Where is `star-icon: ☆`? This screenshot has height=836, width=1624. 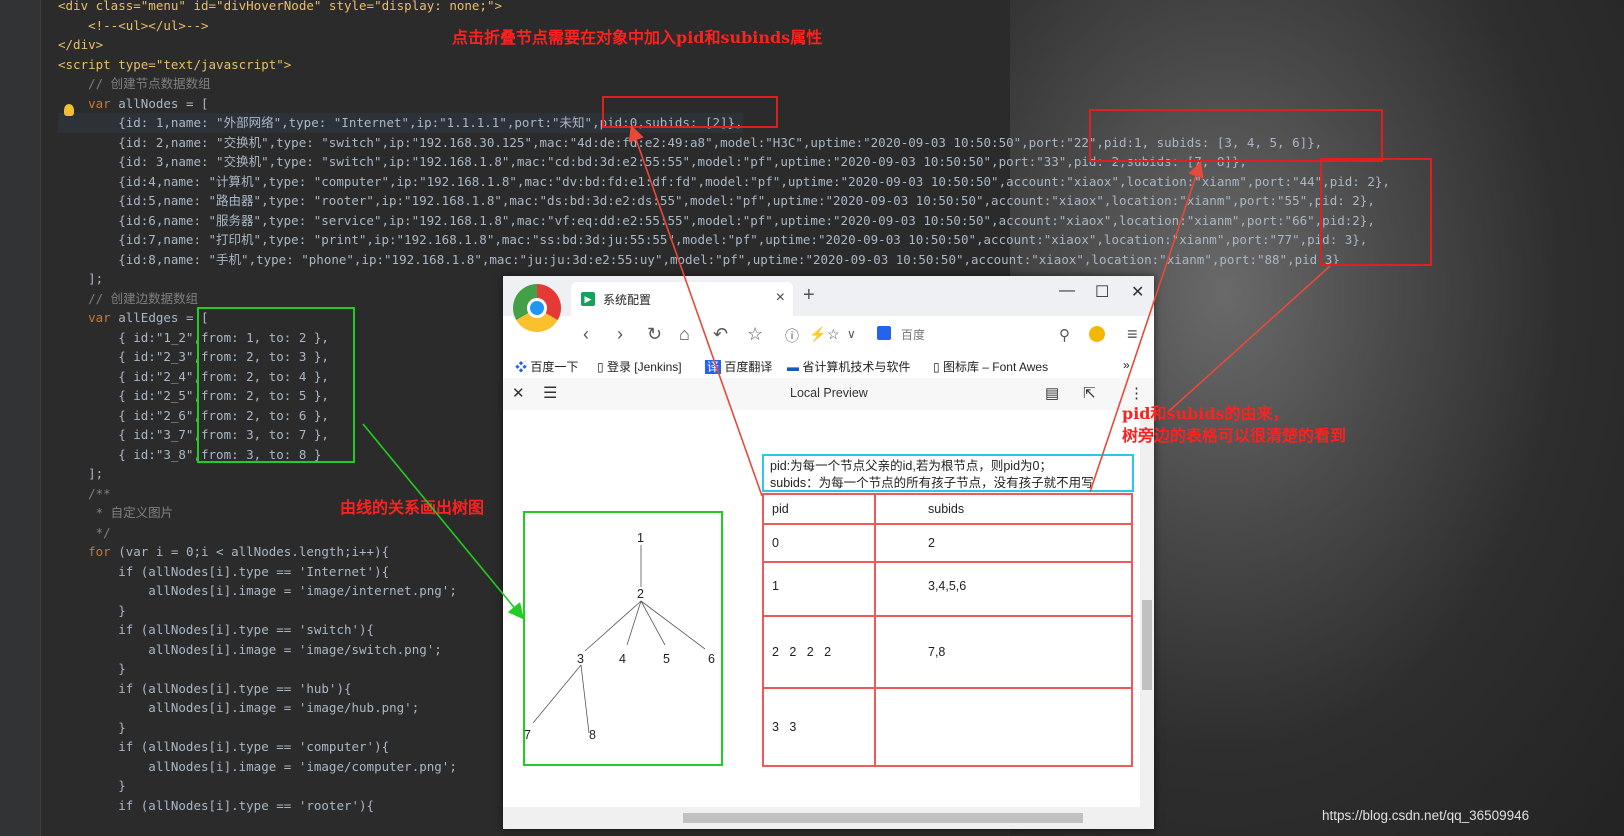
star-icon: ☆ is located at coordinates (755, 334).